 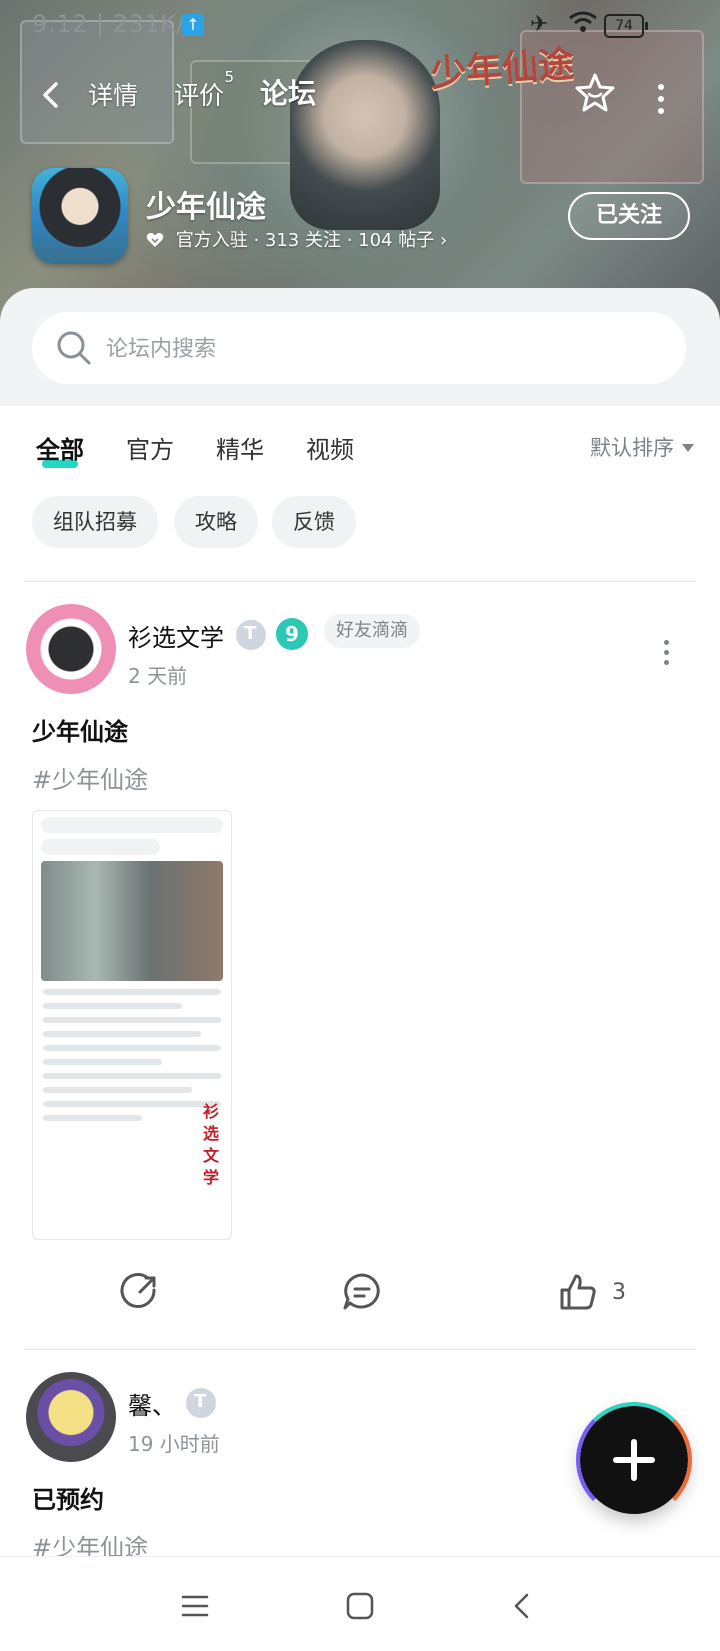 What do you see at coordinates (595, 93) in the screenshot?
I see `star-icon` at bounding box center [595, 93].